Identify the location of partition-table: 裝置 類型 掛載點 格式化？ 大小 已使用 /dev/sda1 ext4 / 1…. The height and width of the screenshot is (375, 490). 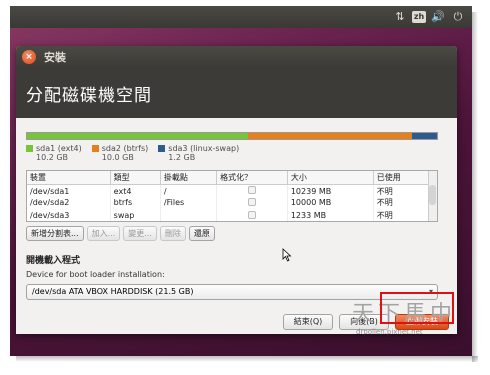
(232, 196).